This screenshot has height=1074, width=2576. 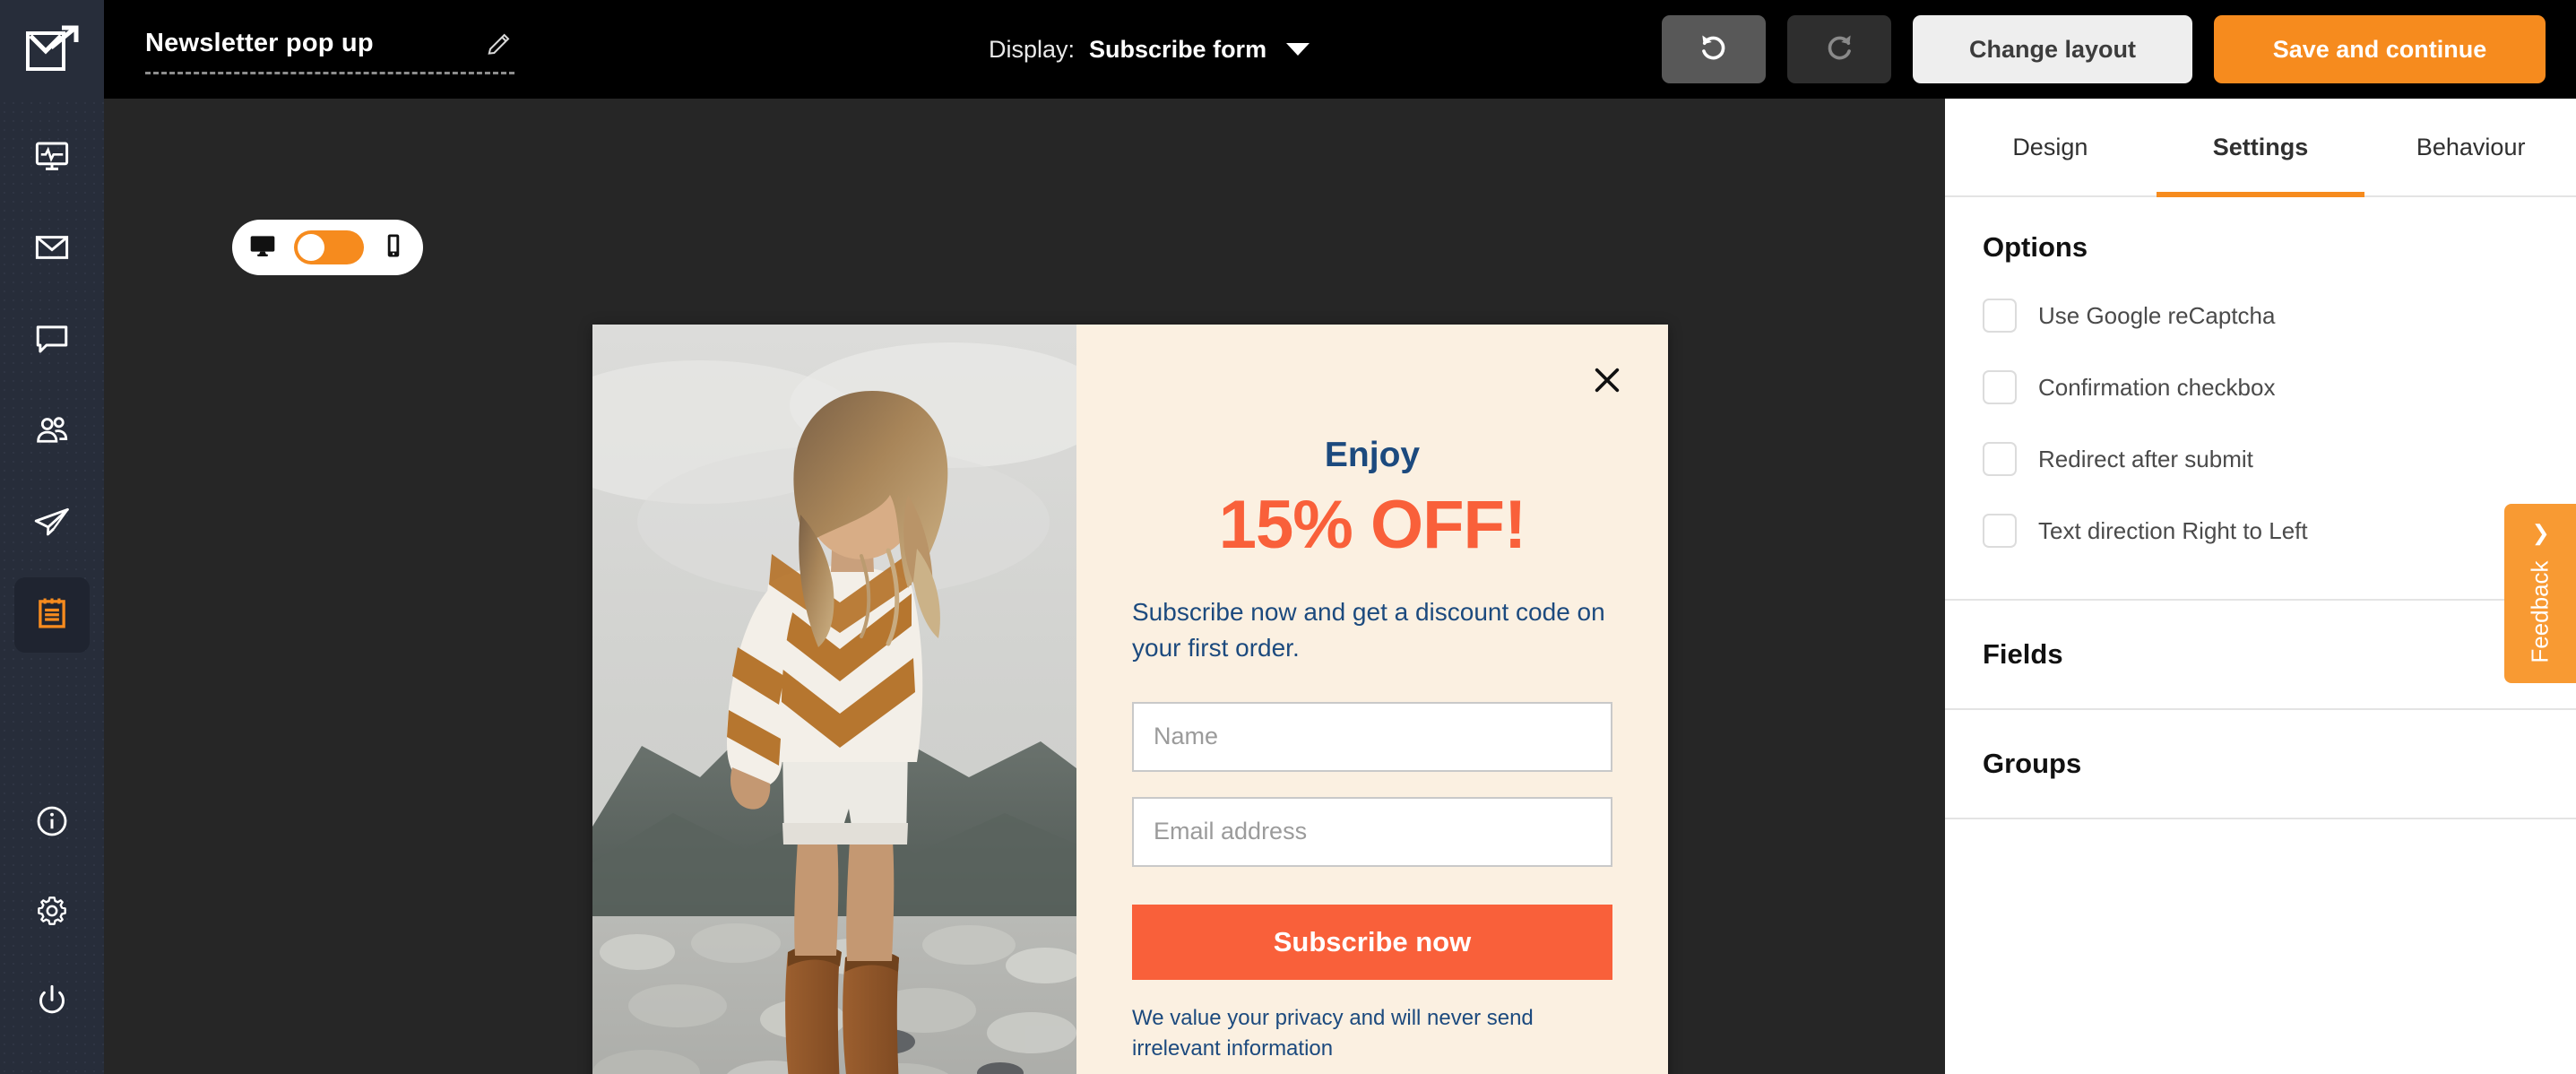 I want to click on name-field, so click(x=1372, y=736).